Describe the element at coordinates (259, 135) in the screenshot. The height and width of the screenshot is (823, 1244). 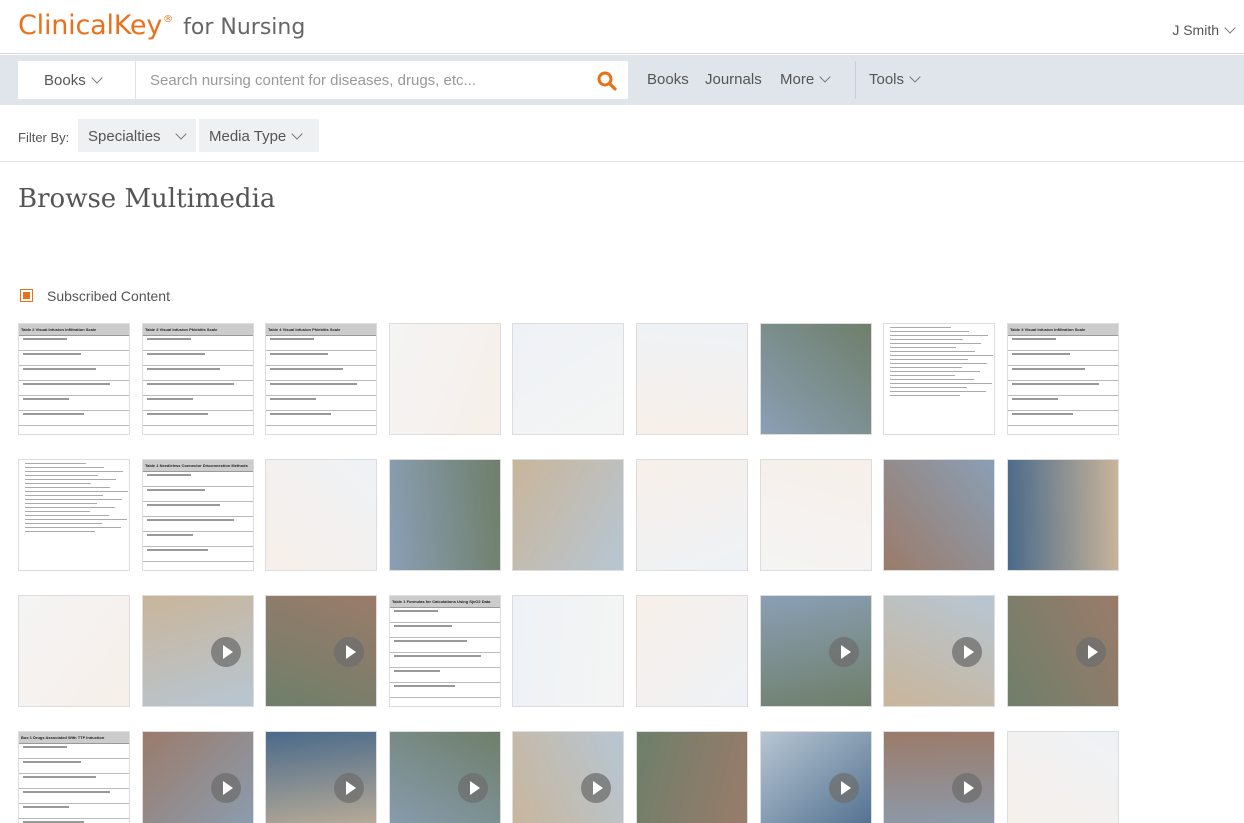
I see `filter-media-type-dropdown: Media Type` at that location.